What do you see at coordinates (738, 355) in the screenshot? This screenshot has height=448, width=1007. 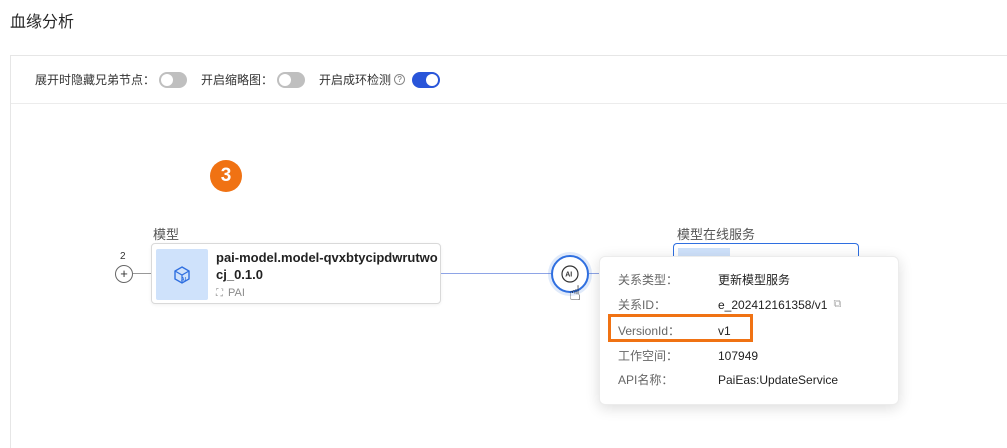 I see `popover-value: 107949` at bounding box center [738, 355].